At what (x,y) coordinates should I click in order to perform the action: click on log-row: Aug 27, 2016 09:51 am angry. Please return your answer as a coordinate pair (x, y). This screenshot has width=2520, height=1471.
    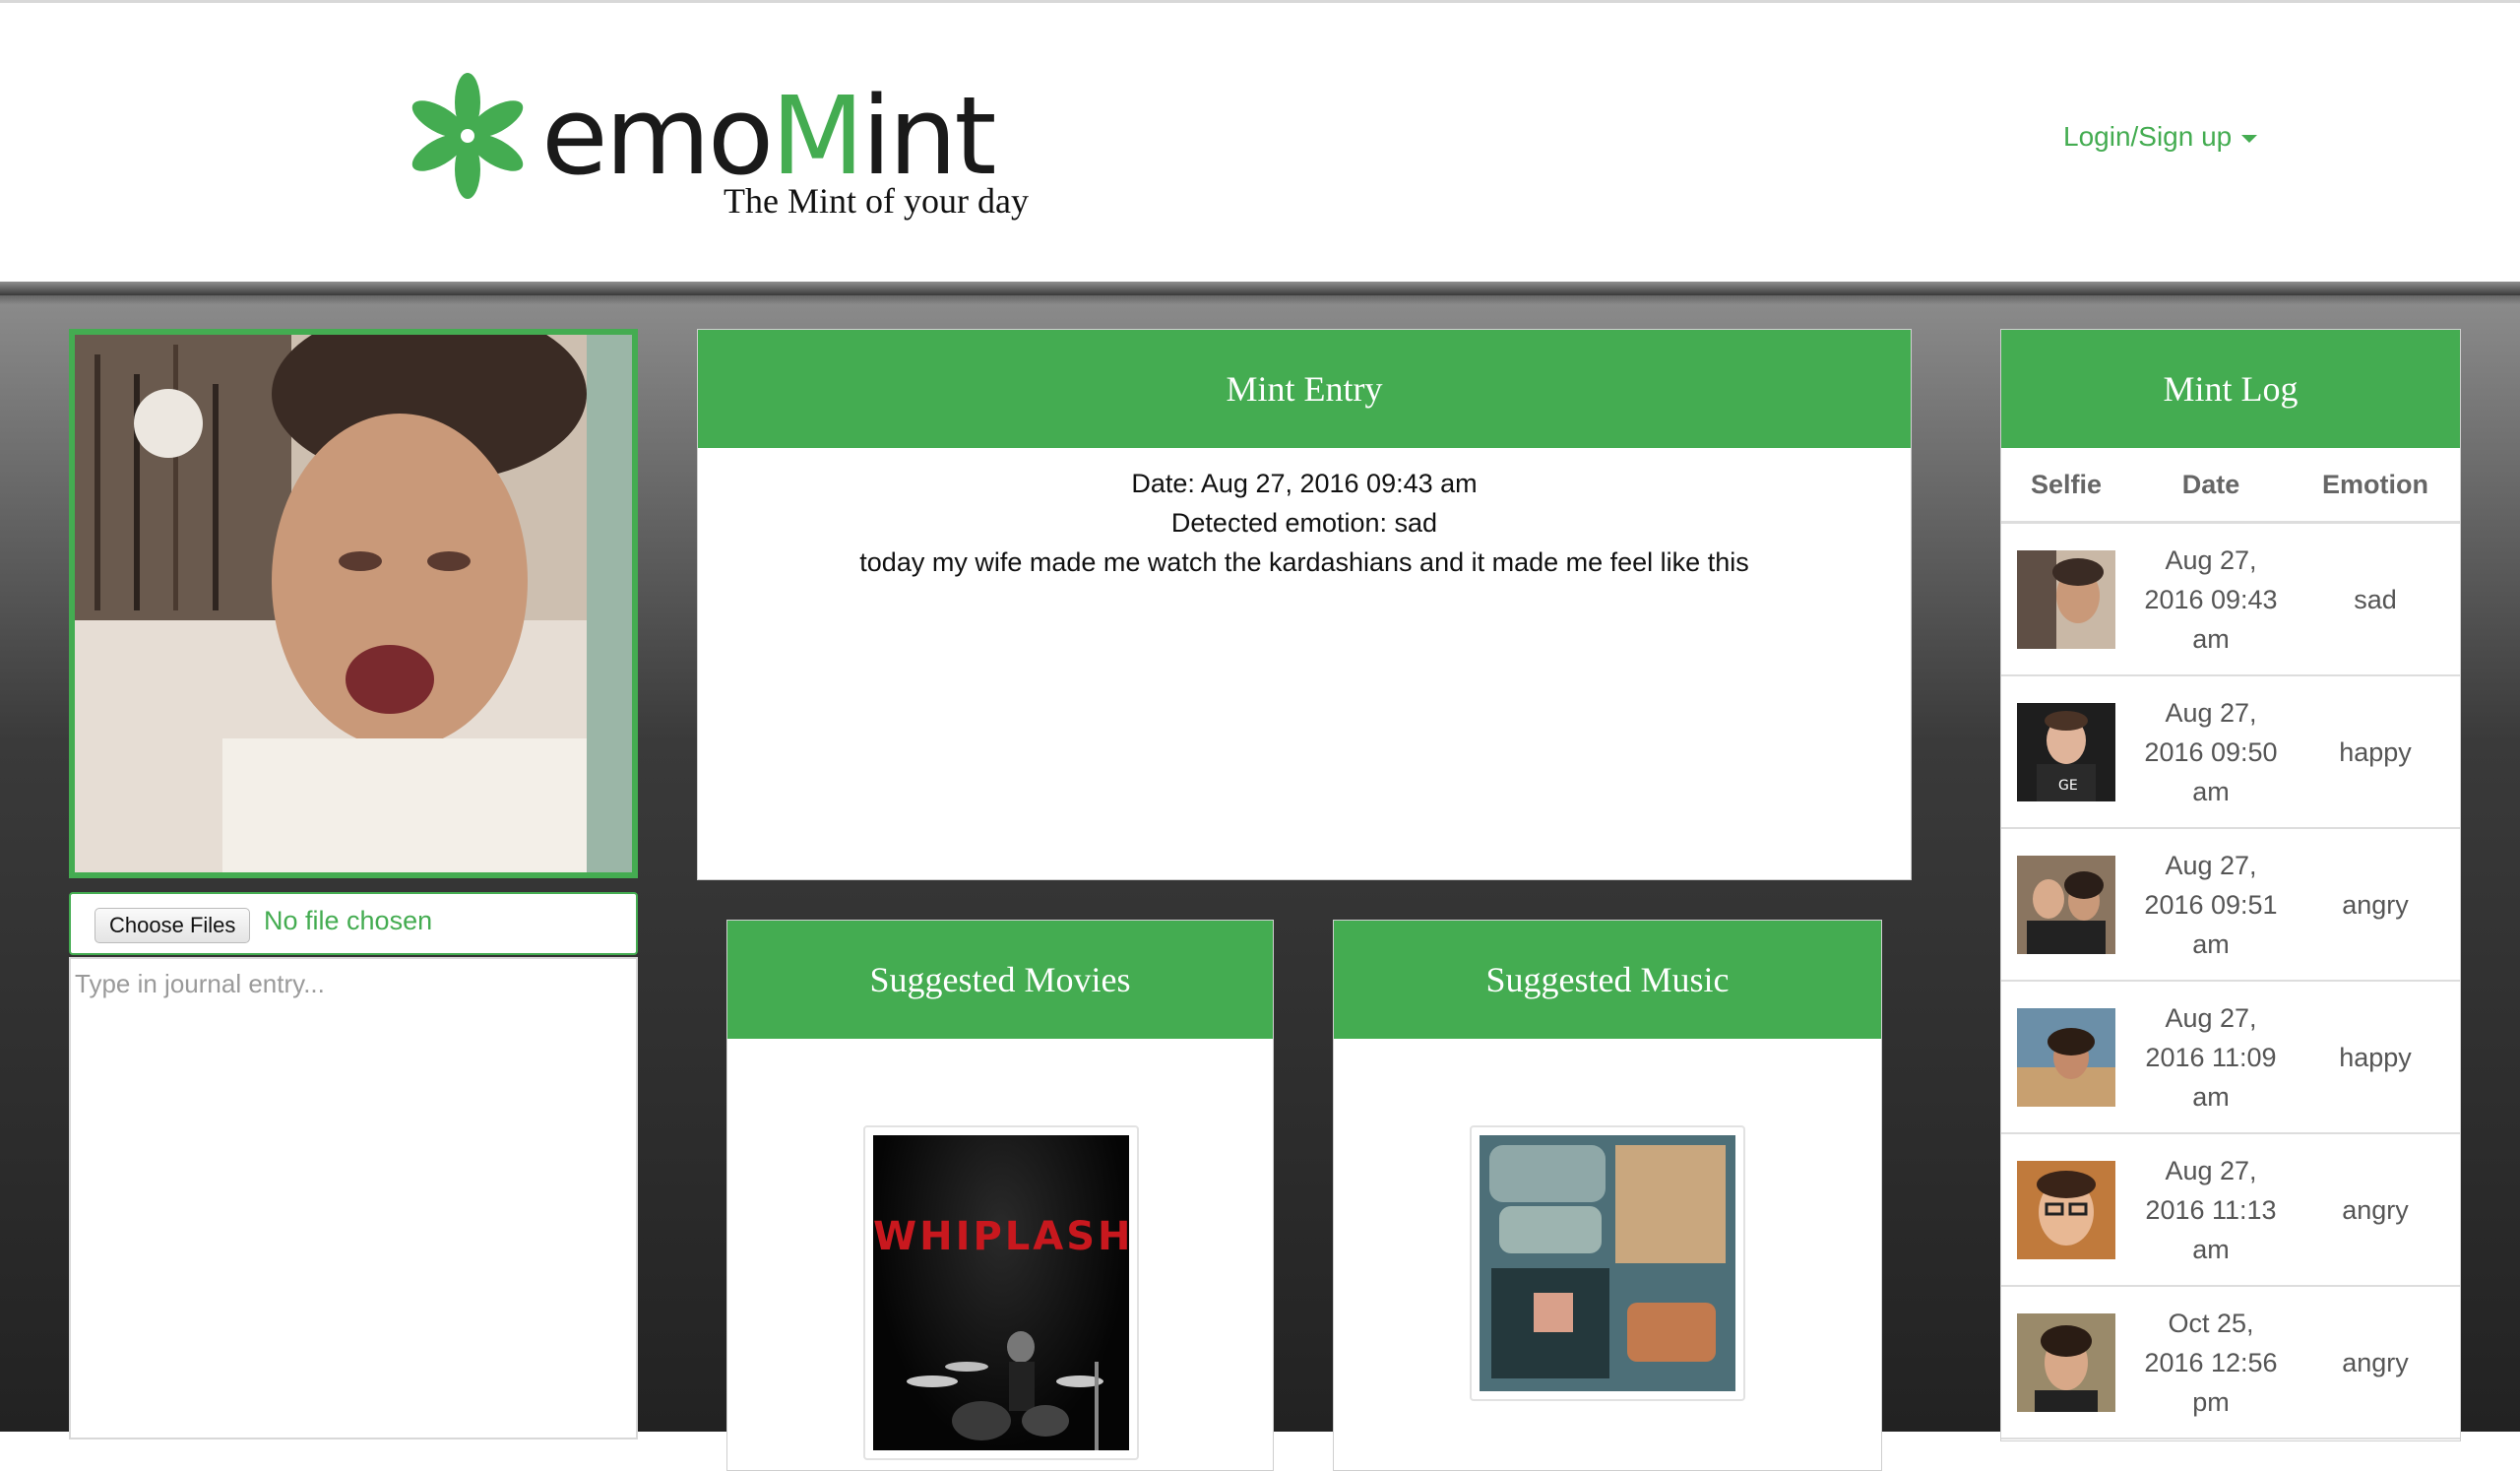
    Looking at the image, I should click on (2230, 905).